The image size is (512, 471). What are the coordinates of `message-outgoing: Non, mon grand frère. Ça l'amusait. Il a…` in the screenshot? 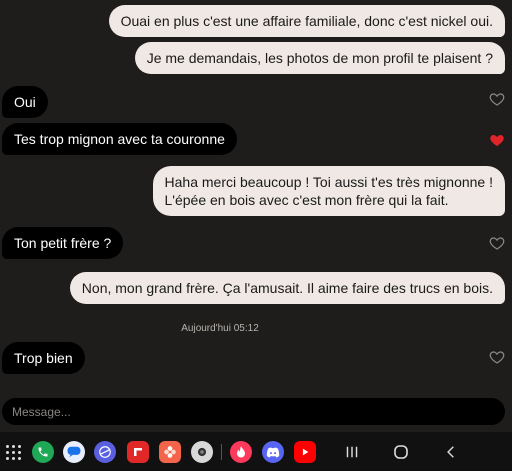 It's located at (287, 288).